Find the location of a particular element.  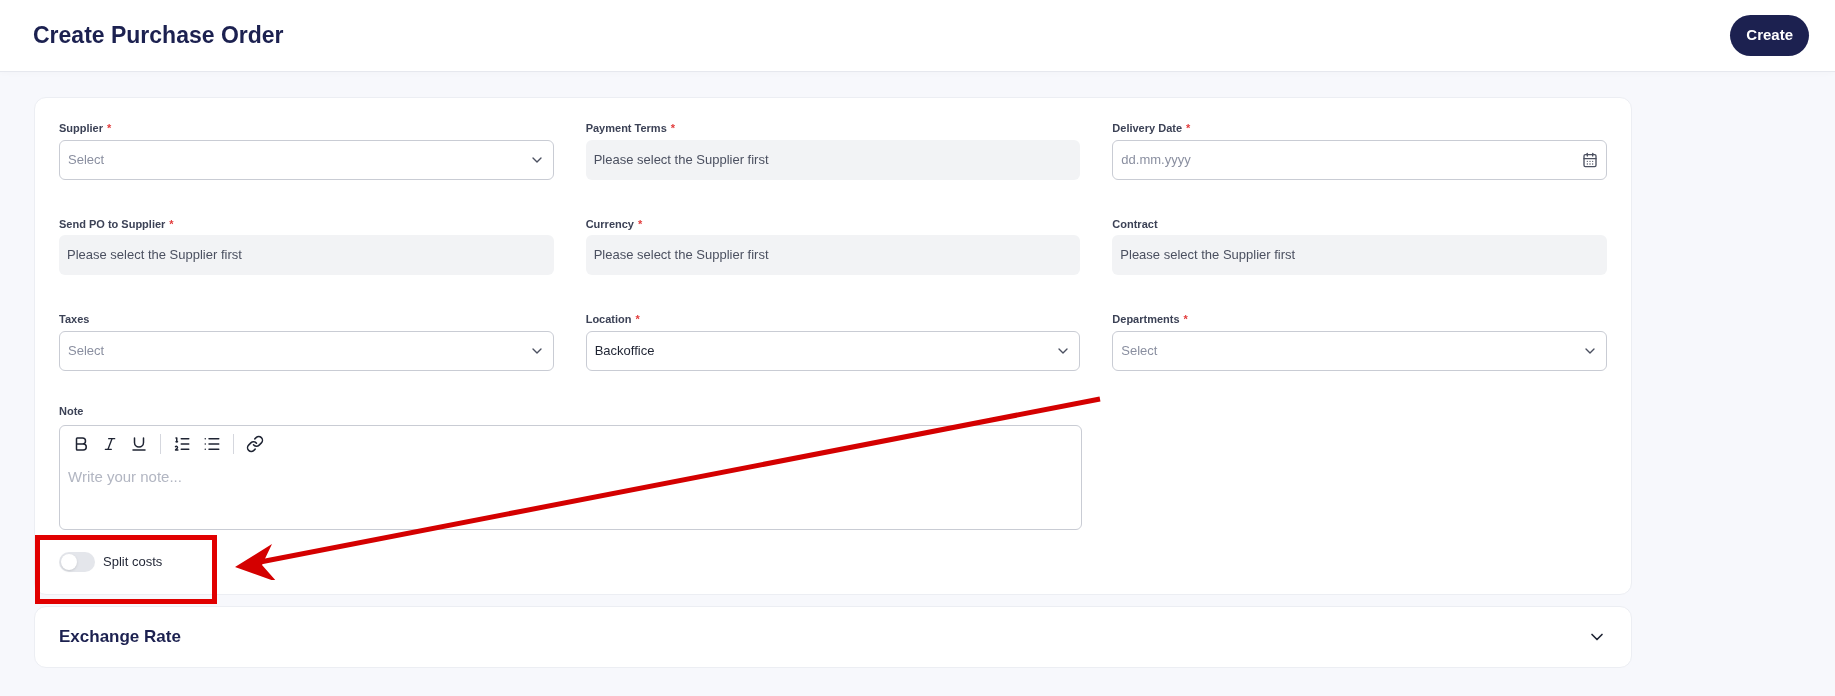

field-label: Supplier is located at coordinates (81, 128).